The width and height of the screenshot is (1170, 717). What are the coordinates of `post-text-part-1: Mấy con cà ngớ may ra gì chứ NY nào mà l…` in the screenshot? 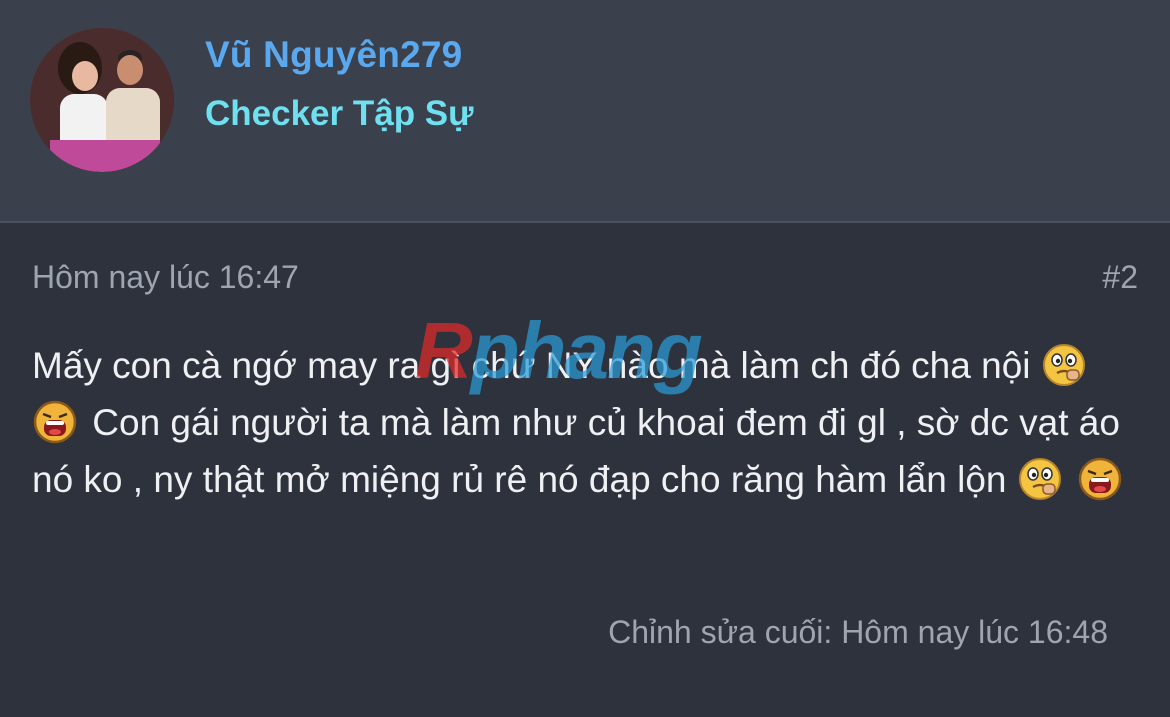 It's located at (531, 365).